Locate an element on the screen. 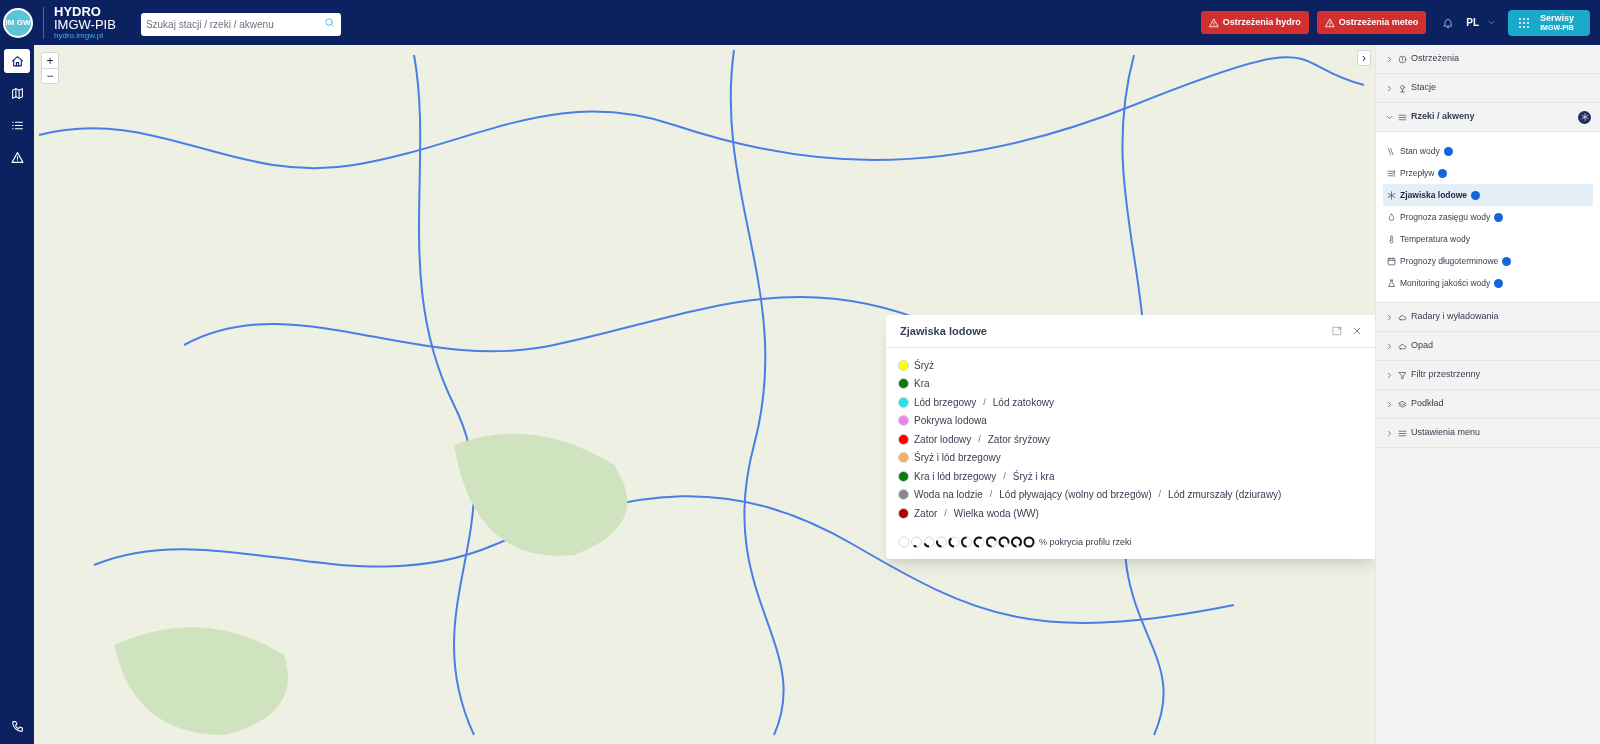 The image size is (1600, 744). legend-label: Woda na lodzie is located at coordinates (948, 495).